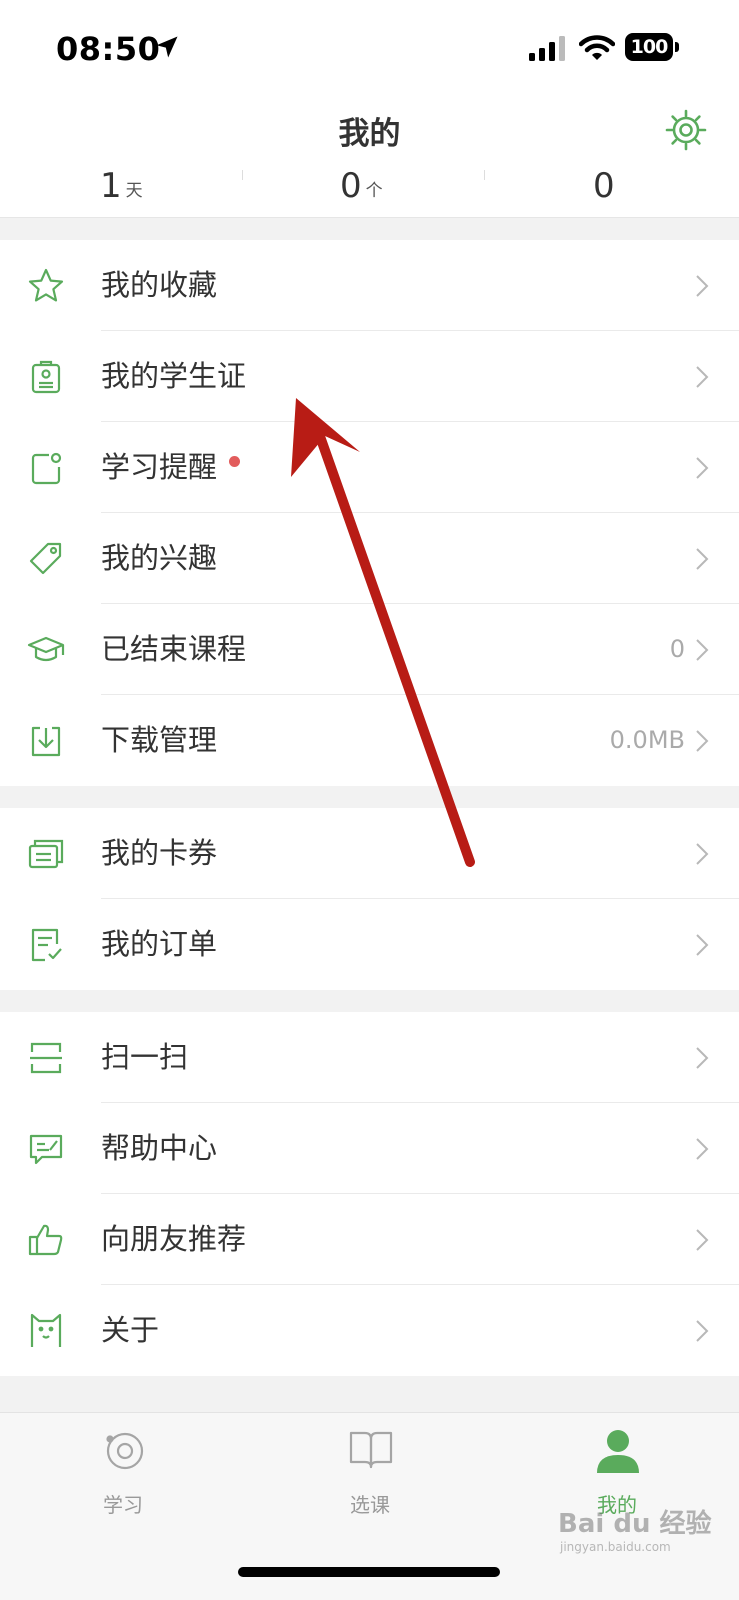 This screenshot has width=739, height=1600. What do you see at coordinates (677, 47) in the screenshot?
I see `battery-tip` at bounding box center [677, 47].